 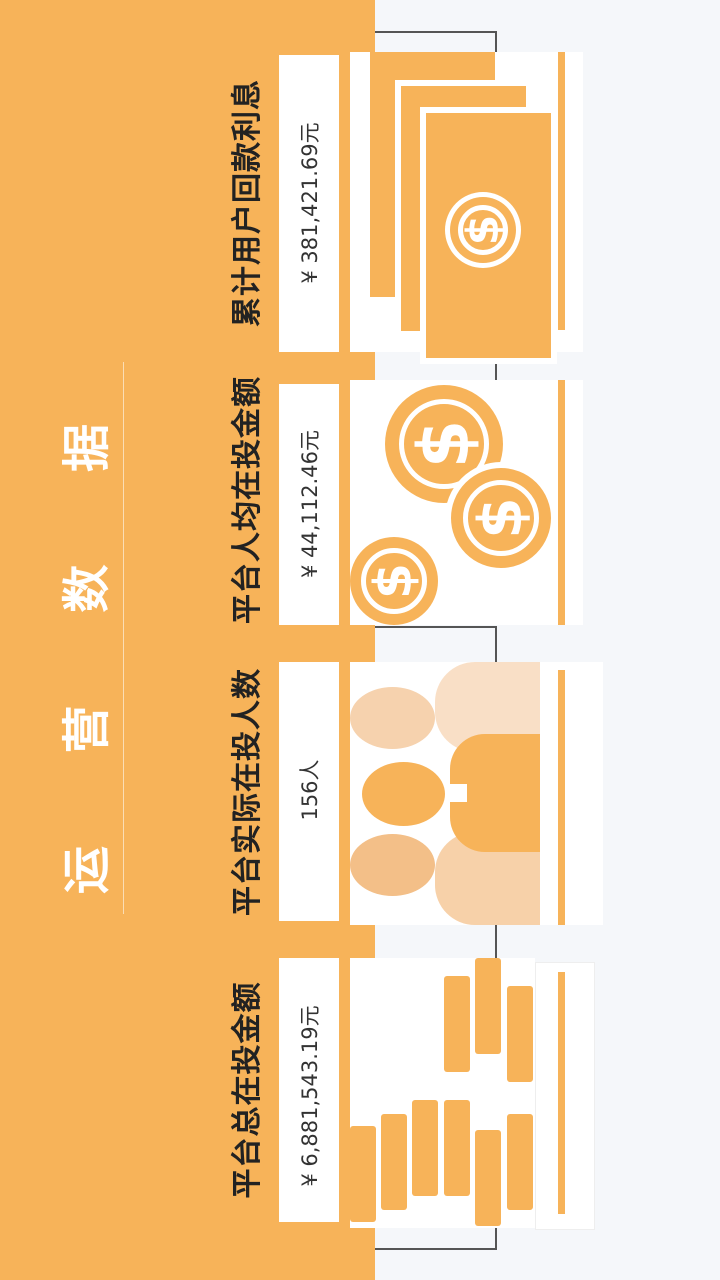 What do you see at coordinates (247, 1090) in the screenshot?
I see `metric-label-total: 平台总在投金额` at bounding box center [247, 1090].